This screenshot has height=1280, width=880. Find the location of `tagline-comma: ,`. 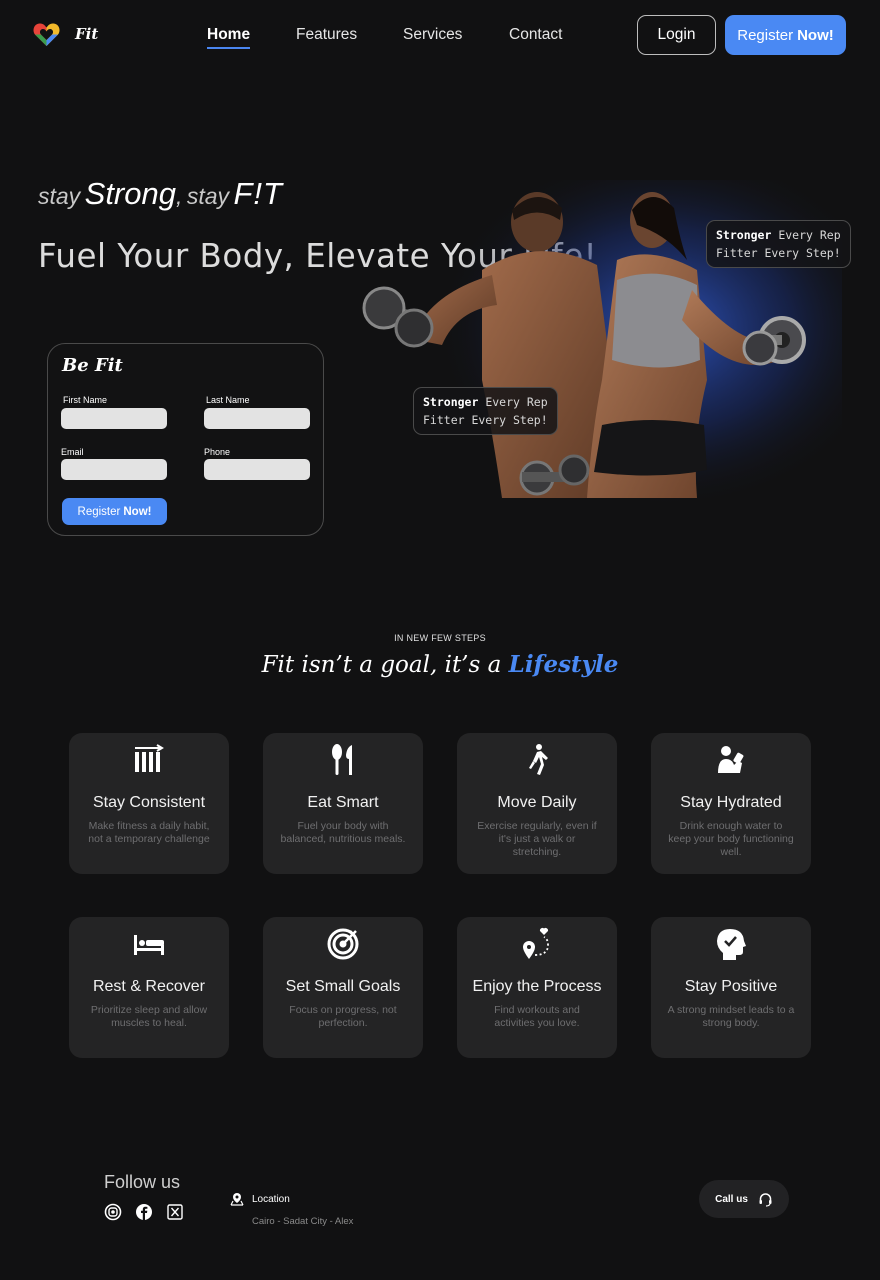

tagline-comma: , is located at coordinates (179, 196).